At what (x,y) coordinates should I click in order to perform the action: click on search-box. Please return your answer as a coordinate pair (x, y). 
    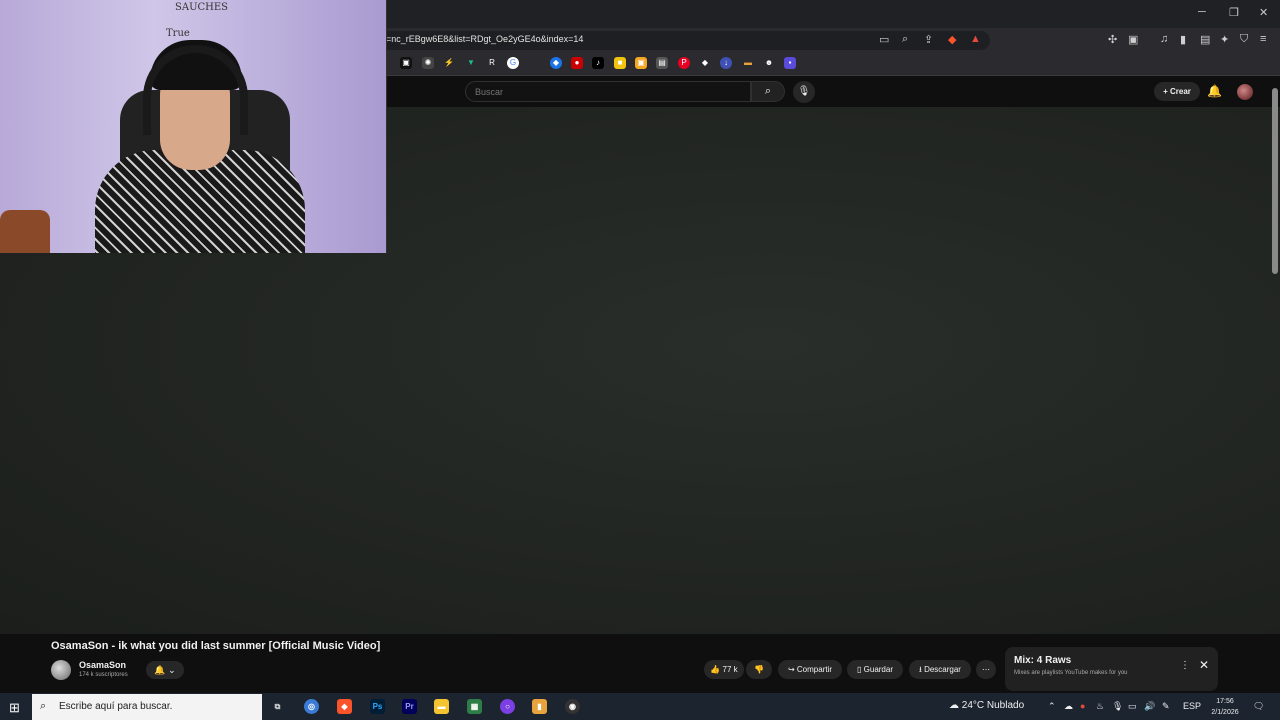
    Looking at the image, I should click on (608, 91).